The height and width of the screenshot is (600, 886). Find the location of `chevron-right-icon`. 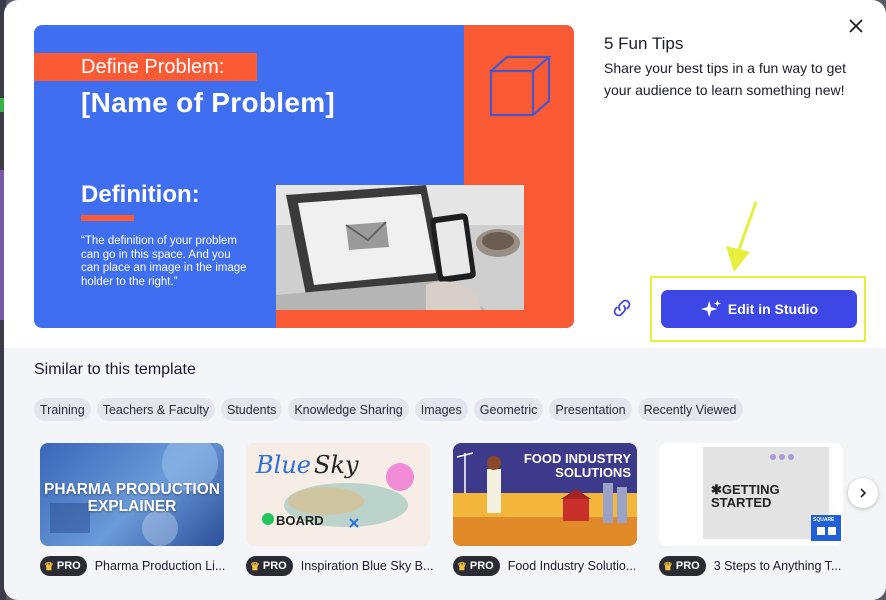

chevron-right-icon is located at coordinates (863, 493).